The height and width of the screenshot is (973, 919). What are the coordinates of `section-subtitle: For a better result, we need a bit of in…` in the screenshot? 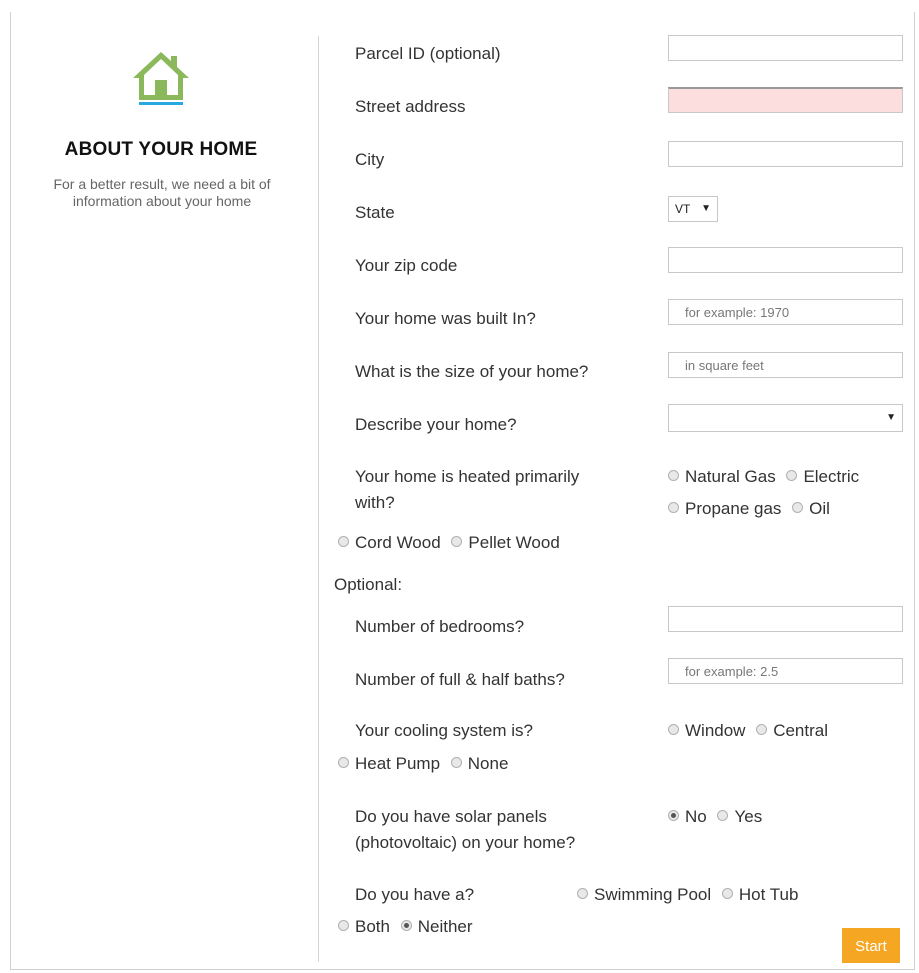 It's located at (162, 192).